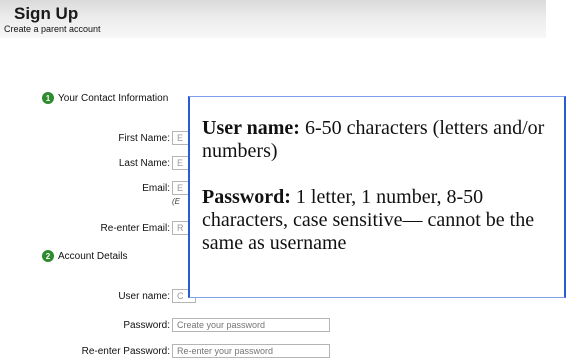 The height and width of the screenshot is (358, 572). I want to click on page-title: Sign Up, so click(46, 13).